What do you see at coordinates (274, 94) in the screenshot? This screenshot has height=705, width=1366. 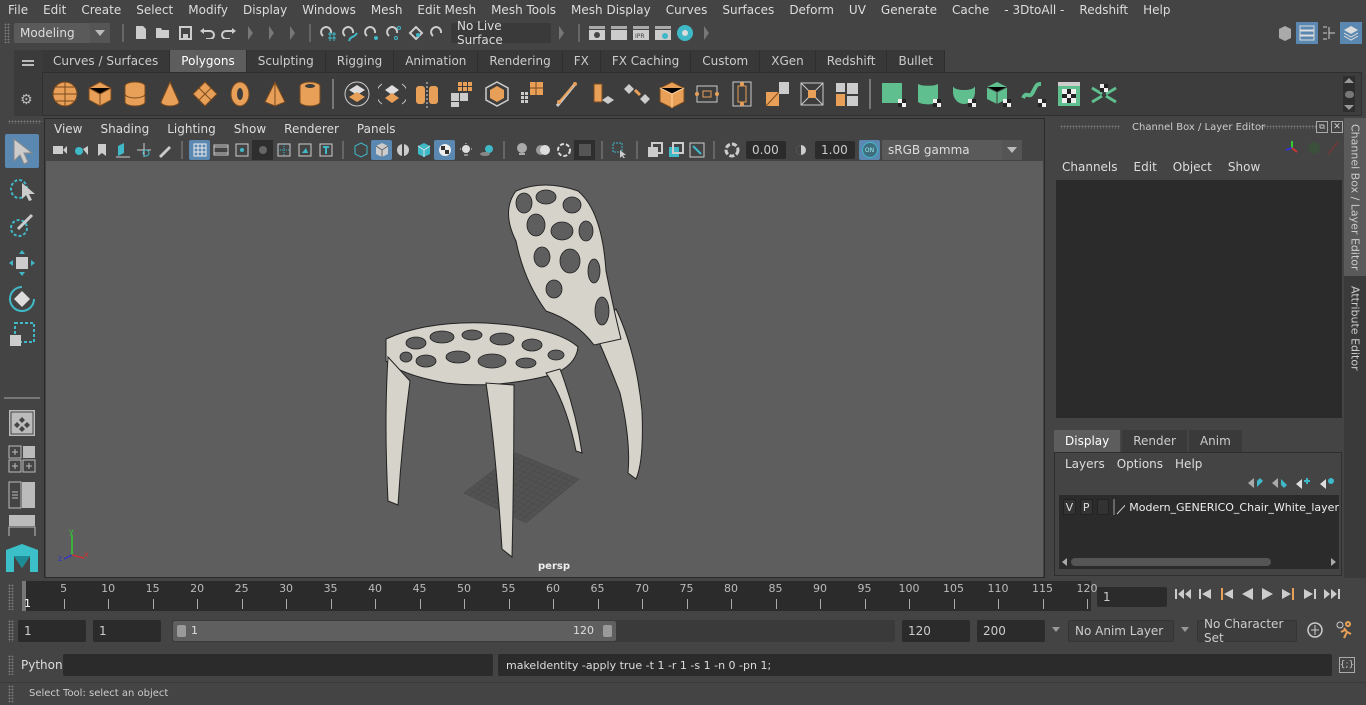 I see `poly-pyramid-button` at bounding box center [274, 94].